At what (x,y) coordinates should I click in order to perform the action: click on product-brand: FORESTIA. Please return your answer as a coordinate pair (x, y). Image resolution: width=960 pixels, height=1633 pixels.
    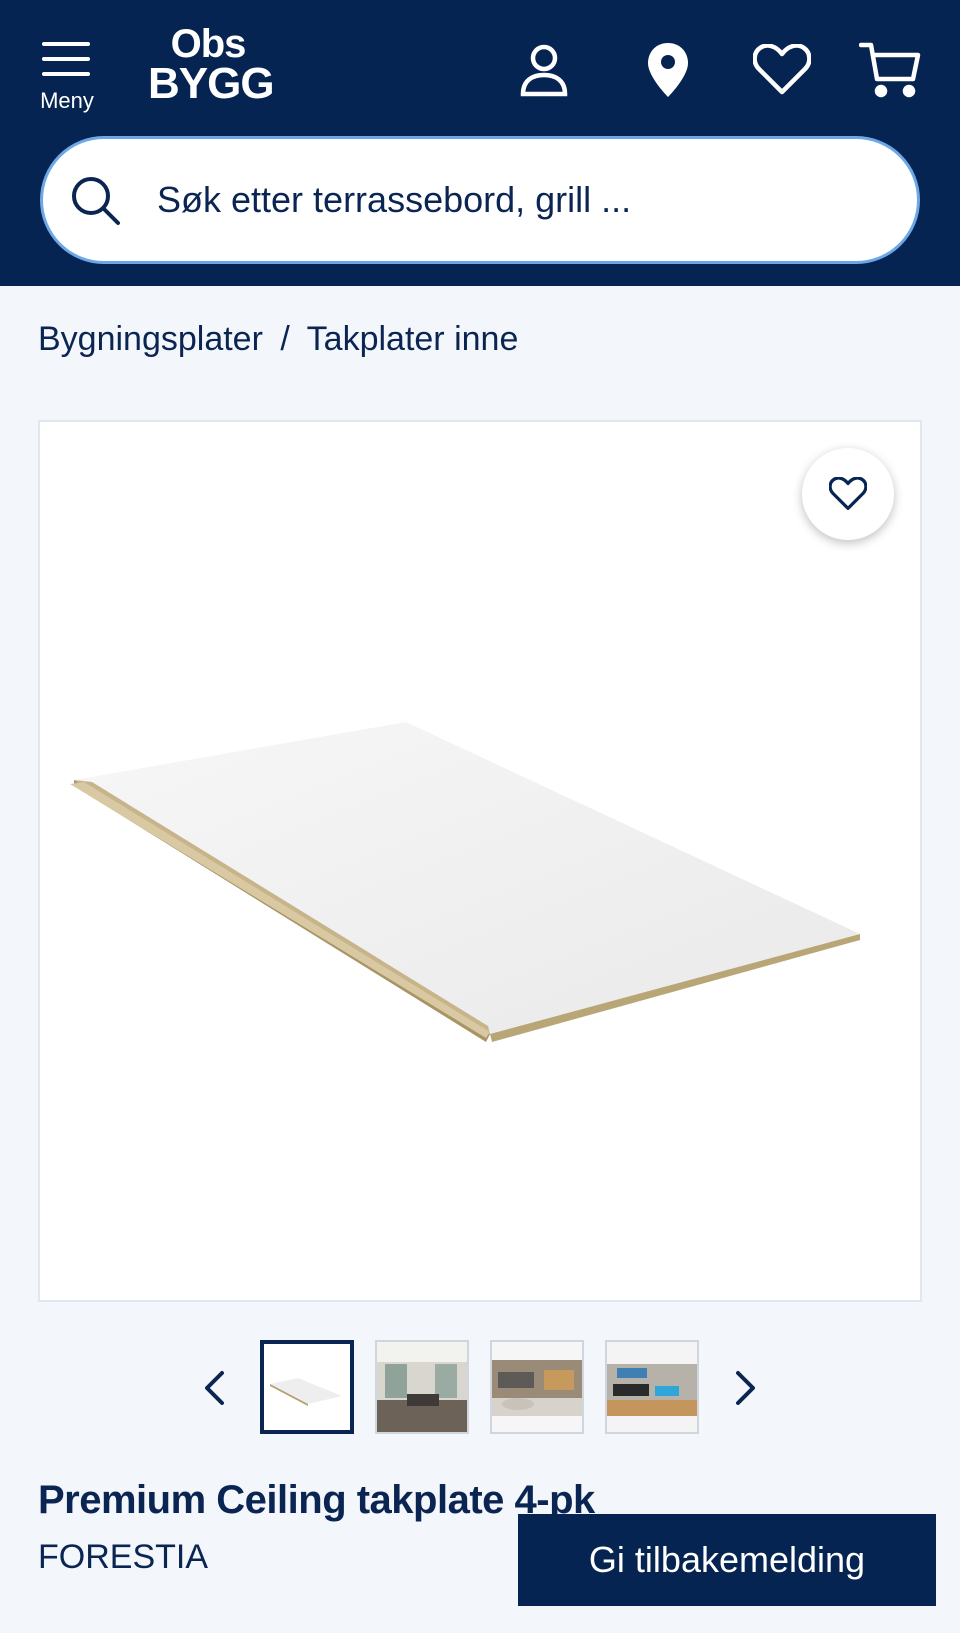
    Looking at the image, I should click on (123, 1557).